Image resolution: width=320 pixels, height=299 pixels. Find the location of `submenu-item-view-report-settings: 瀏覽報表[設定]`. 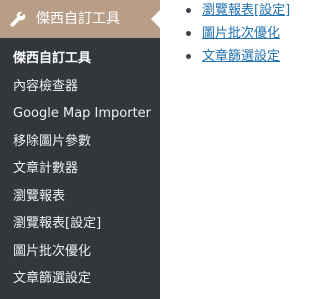

submenu-item-view-report-settings: 瀏覽報表[設定] is located at coordinates (80, 224).